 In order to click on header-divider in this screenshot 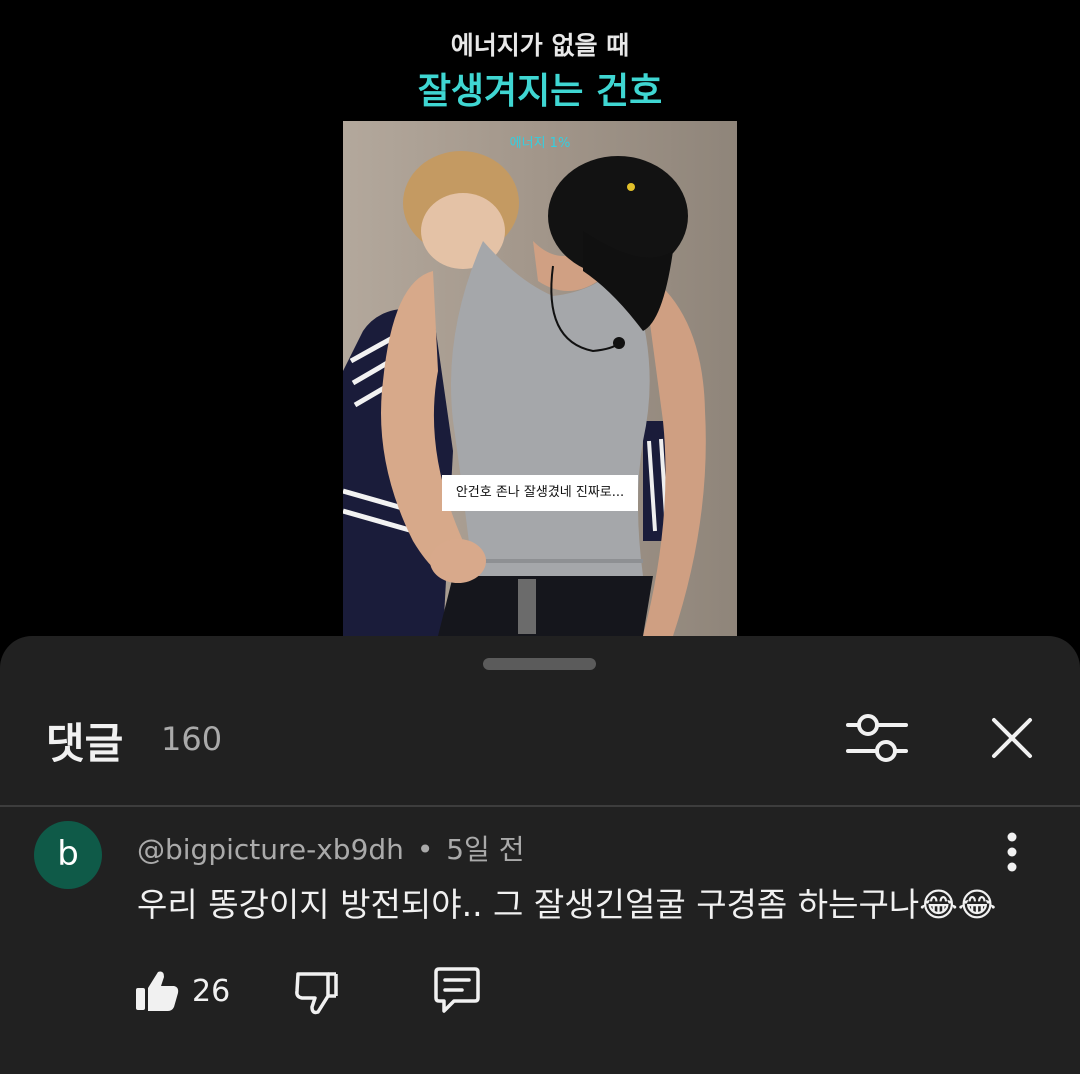, I will do `click(540, 806)`.